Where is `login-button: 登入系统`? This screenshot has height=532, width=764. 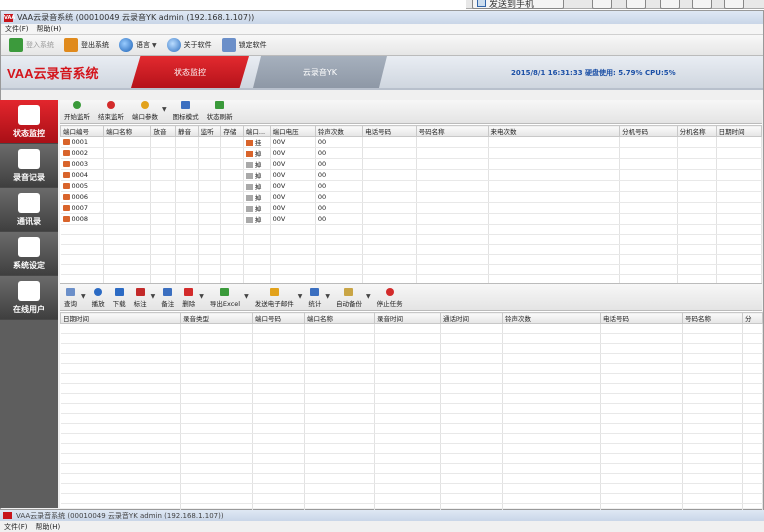 login-button: 登入系统 is located at coordinates (31, 45).